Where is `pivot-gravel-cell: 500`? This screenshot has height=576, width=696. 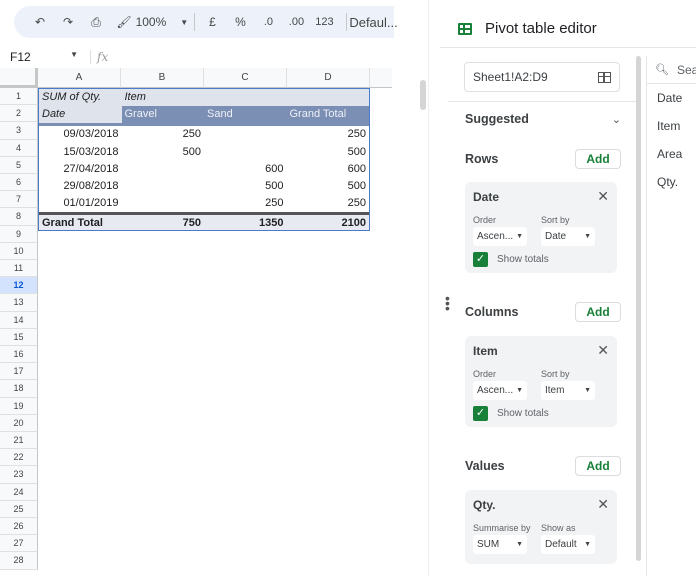
pivot-gravel-cell: 500 is located at coordinates (163, 152).